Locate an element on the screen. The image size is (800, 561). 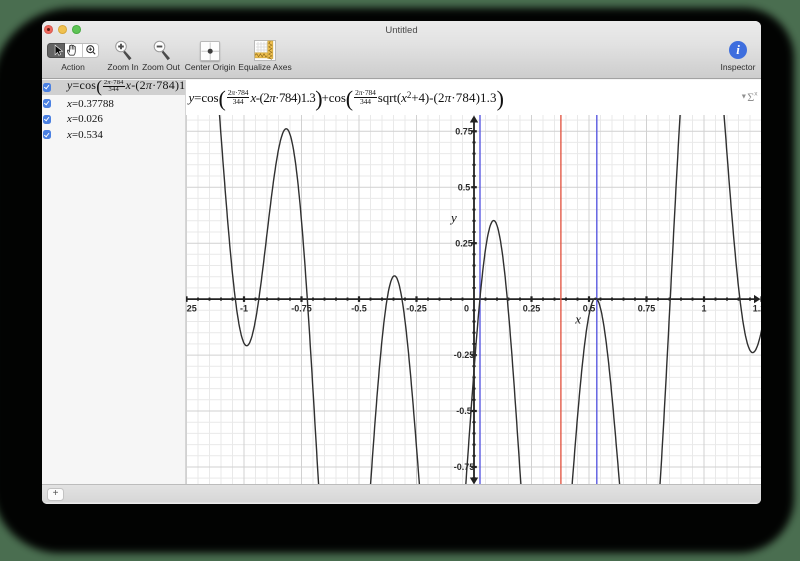
svg-text: y is located at coordinates (453, 217).